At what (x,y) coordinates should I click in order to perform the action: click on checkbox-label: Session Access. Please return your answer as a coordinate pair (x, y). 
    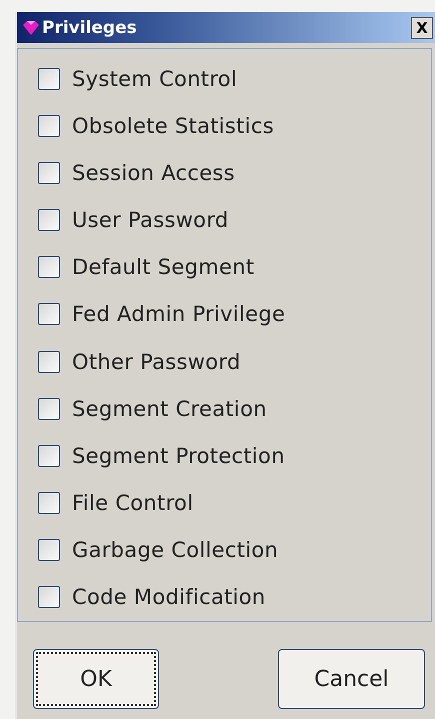
    Looking at the image, I should click on (153, 172).